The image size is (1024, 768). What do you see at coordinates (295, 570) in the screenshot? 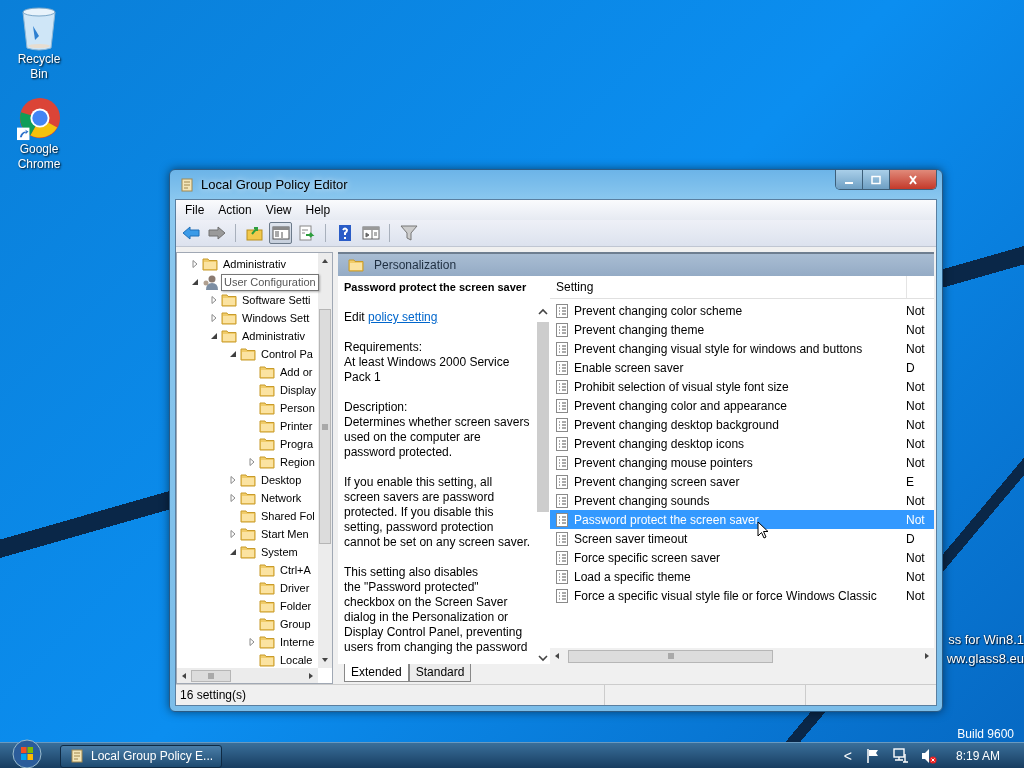
I see `tree-item: Ctrl+A` at bounding box center [295, 570].